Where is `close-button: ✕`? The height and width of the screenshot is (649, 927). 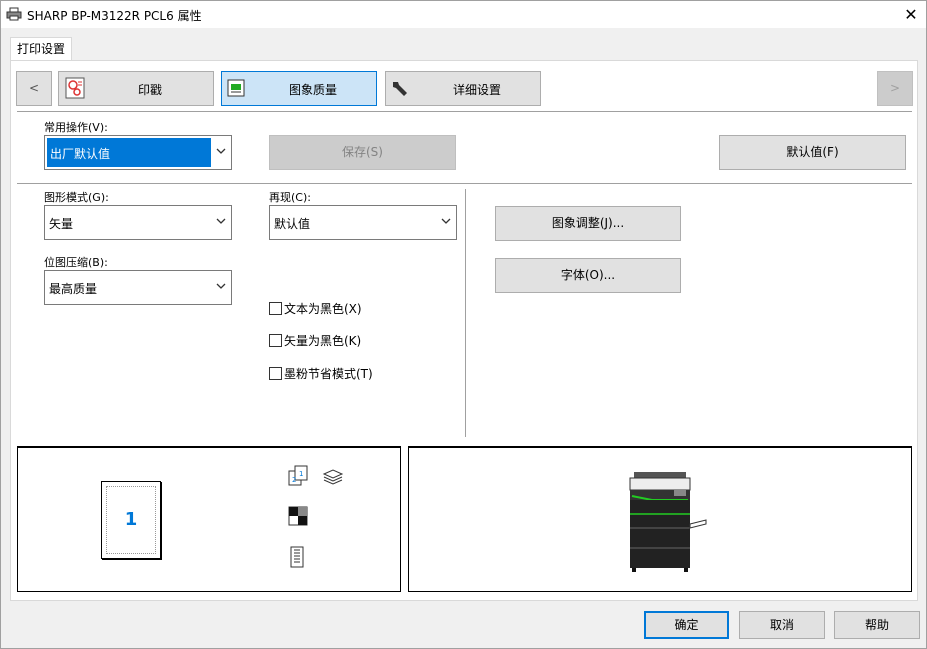 close-button: ✕ is located at coordinates (911, 14).